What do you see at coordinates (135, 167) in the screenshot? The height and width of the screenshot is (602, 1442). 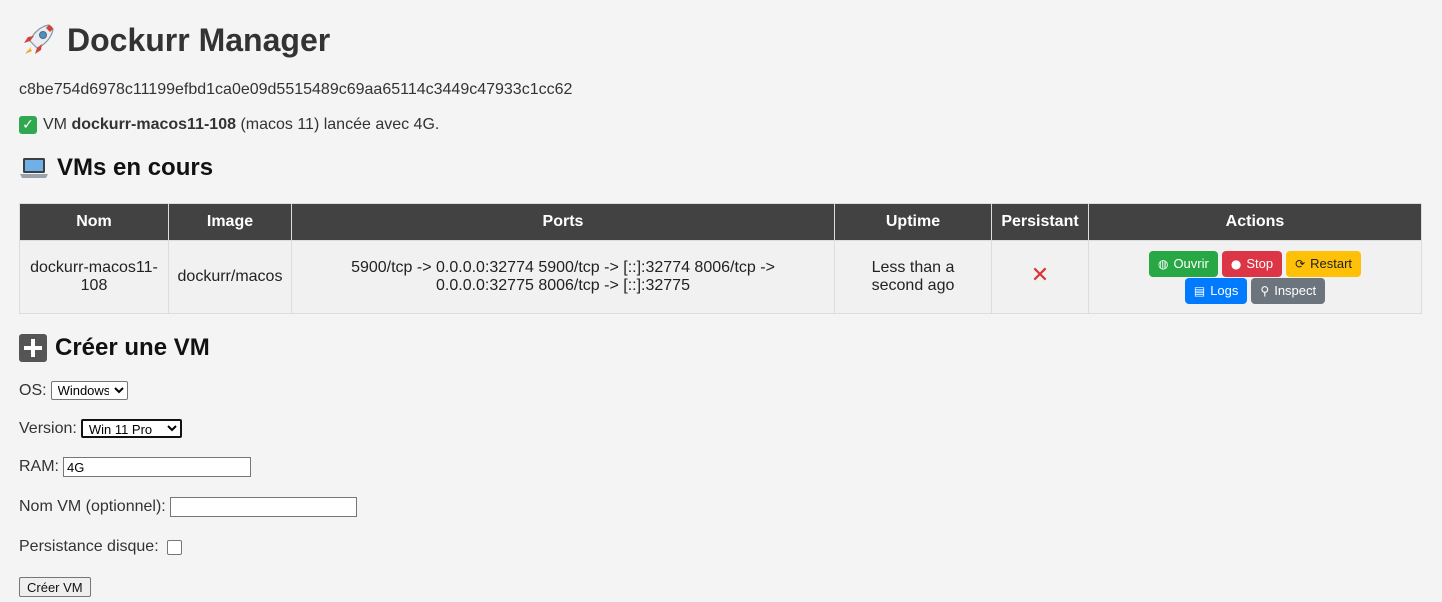 I see `vms-section-title-text: VMs en cours` at bounding box center [135, 167].